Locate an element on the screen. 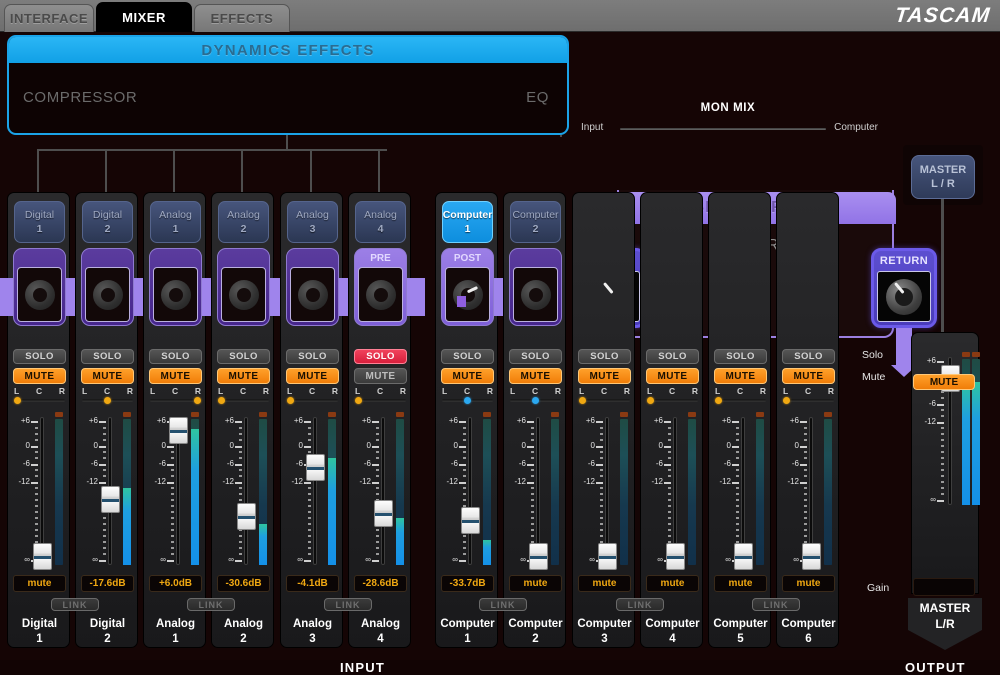 The width and height of the screenshot is (1000, 675). source-button-8: Computer 2 is located at coordinates (535, 222).